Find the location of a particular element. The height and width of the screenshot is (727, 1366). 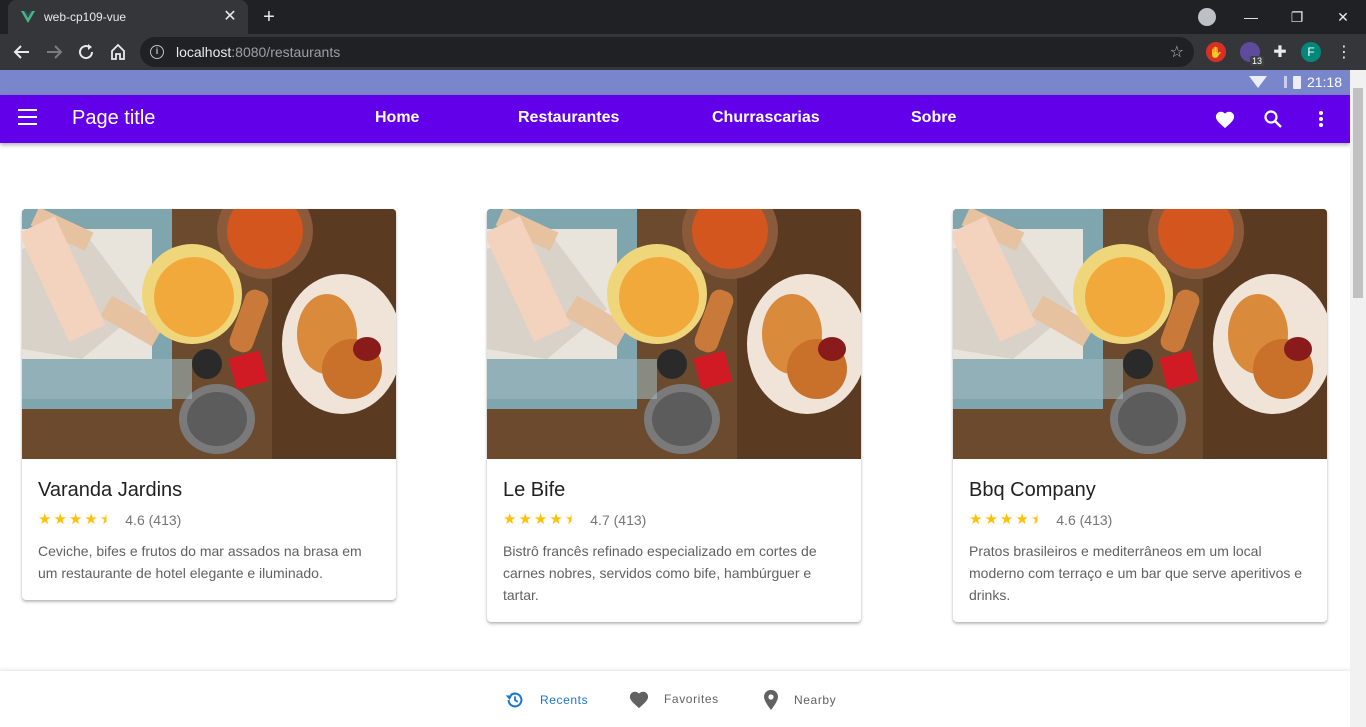

url-path: :8080/restaurants is located at coordinates (286, 52).